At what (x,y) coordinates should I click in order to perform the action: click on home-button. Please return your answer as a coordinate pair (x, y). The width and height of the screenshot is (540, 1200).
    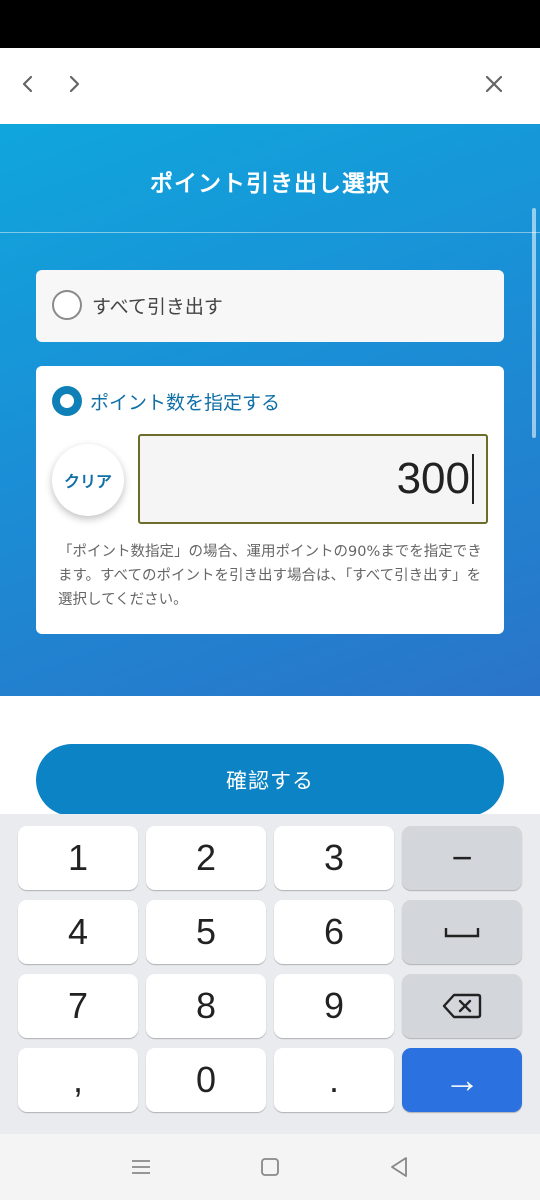
    Looking at the image, I should click on (270, 1167).